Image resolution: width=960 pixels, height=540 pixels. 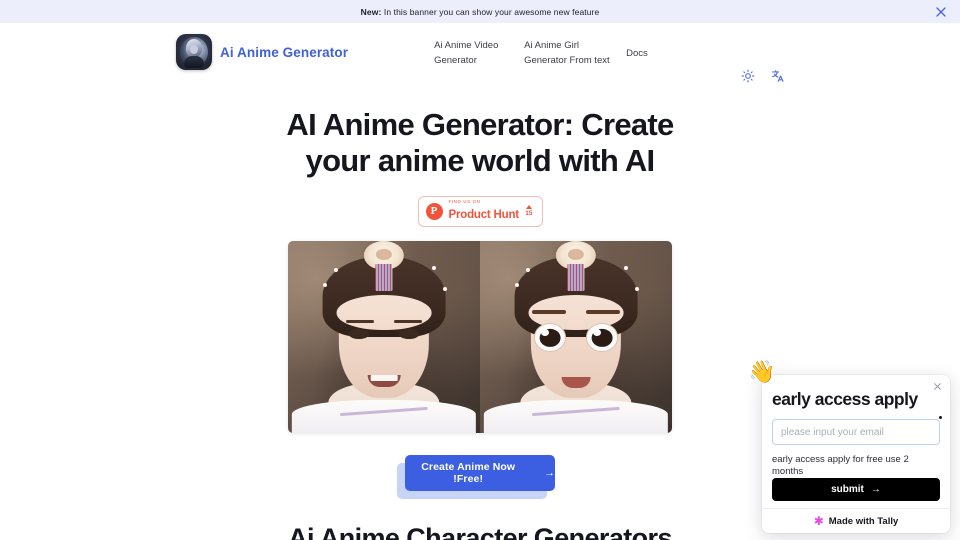 I want to click on product-hunt-upvote-count: 15, so click(x=529, y=214).